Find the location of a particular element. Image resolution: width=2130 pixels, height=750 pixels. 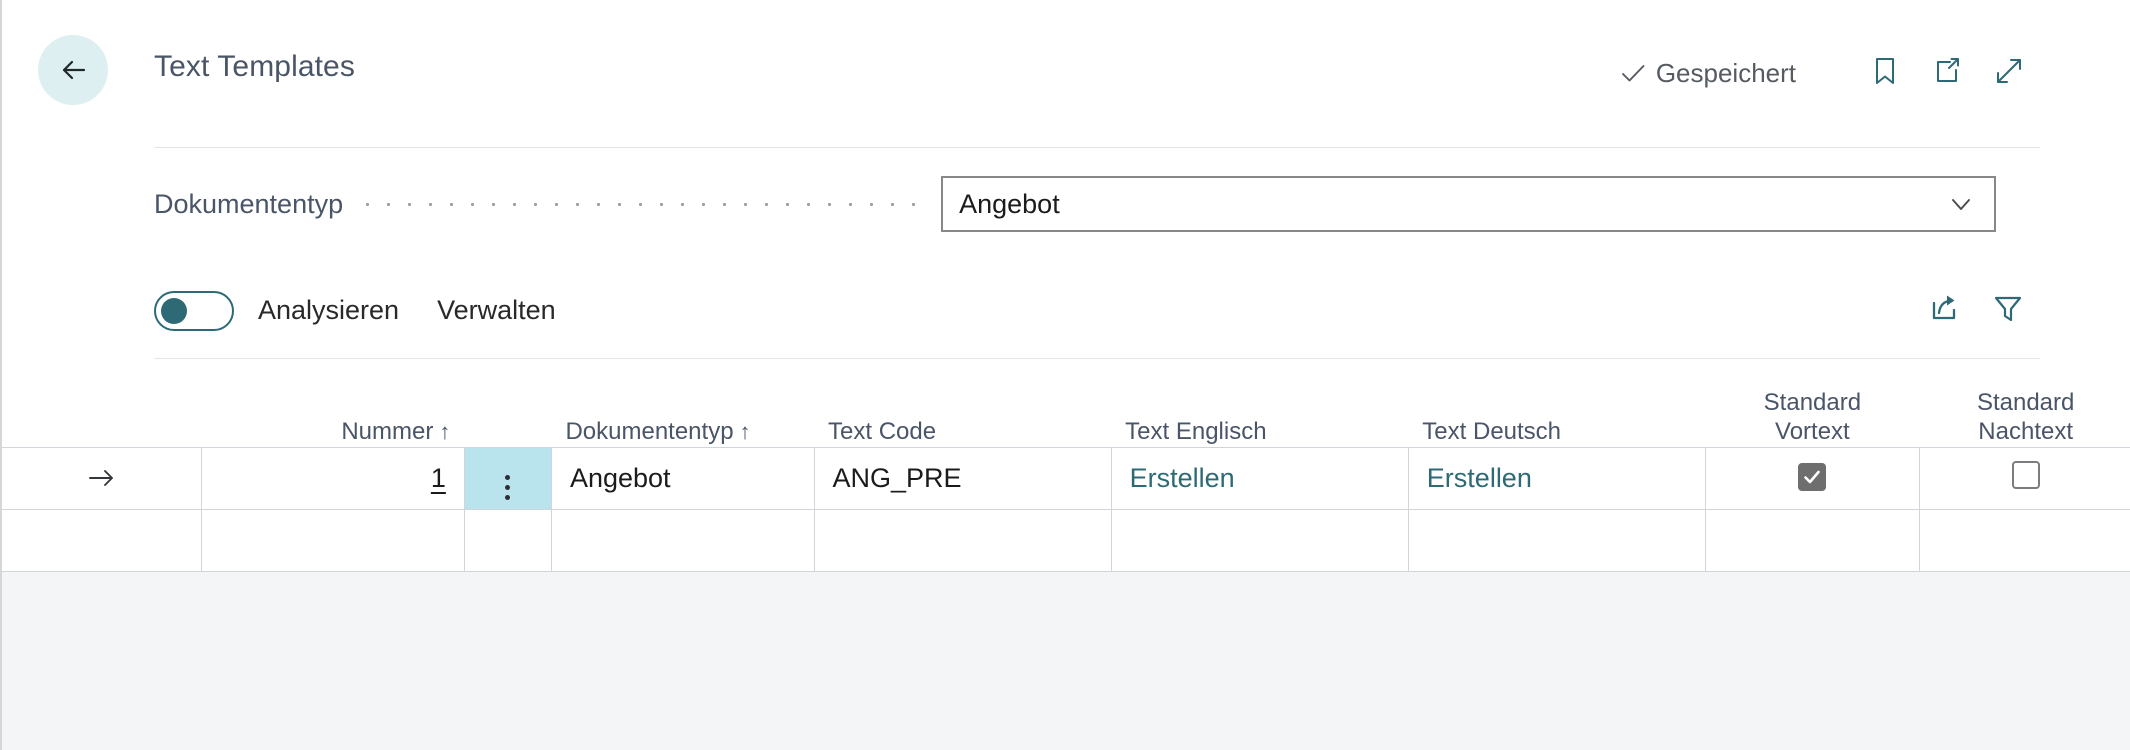

col-header-dokumententyp-text: Dokumententyp is located at coordinates (649, 432).